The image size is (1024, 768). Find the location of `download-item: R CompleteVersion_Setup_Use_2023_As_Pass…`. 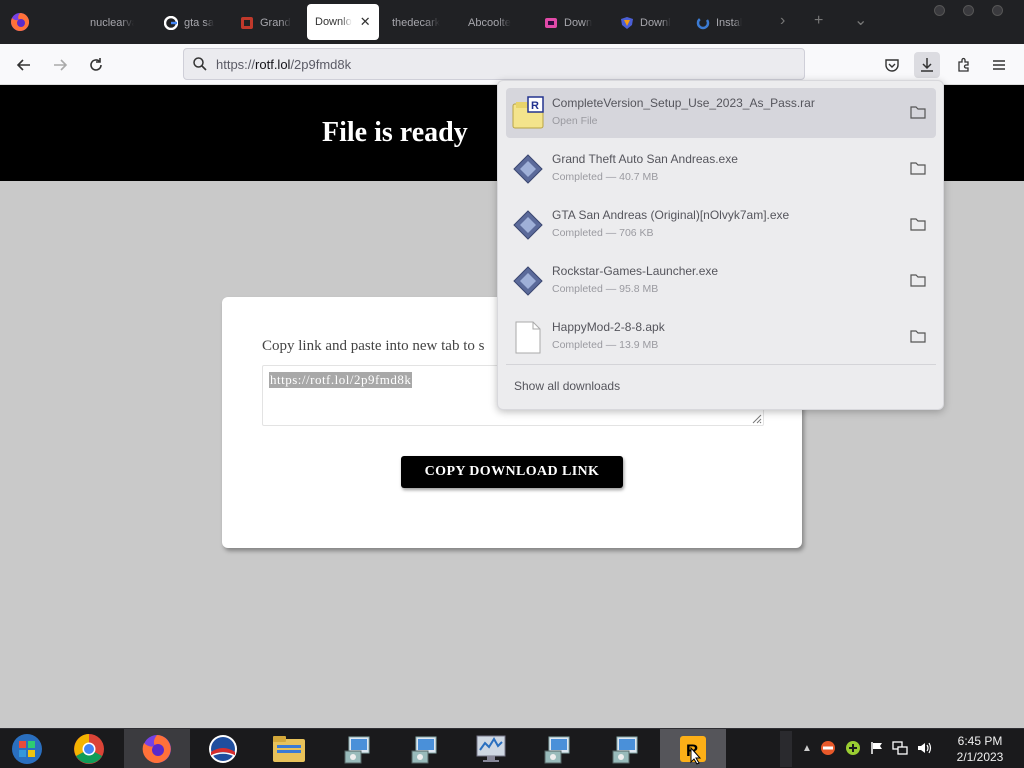

download-item: R CompleteVersion_Setup_Use_2023_As_Pass… is located at coordinates (721, 113).